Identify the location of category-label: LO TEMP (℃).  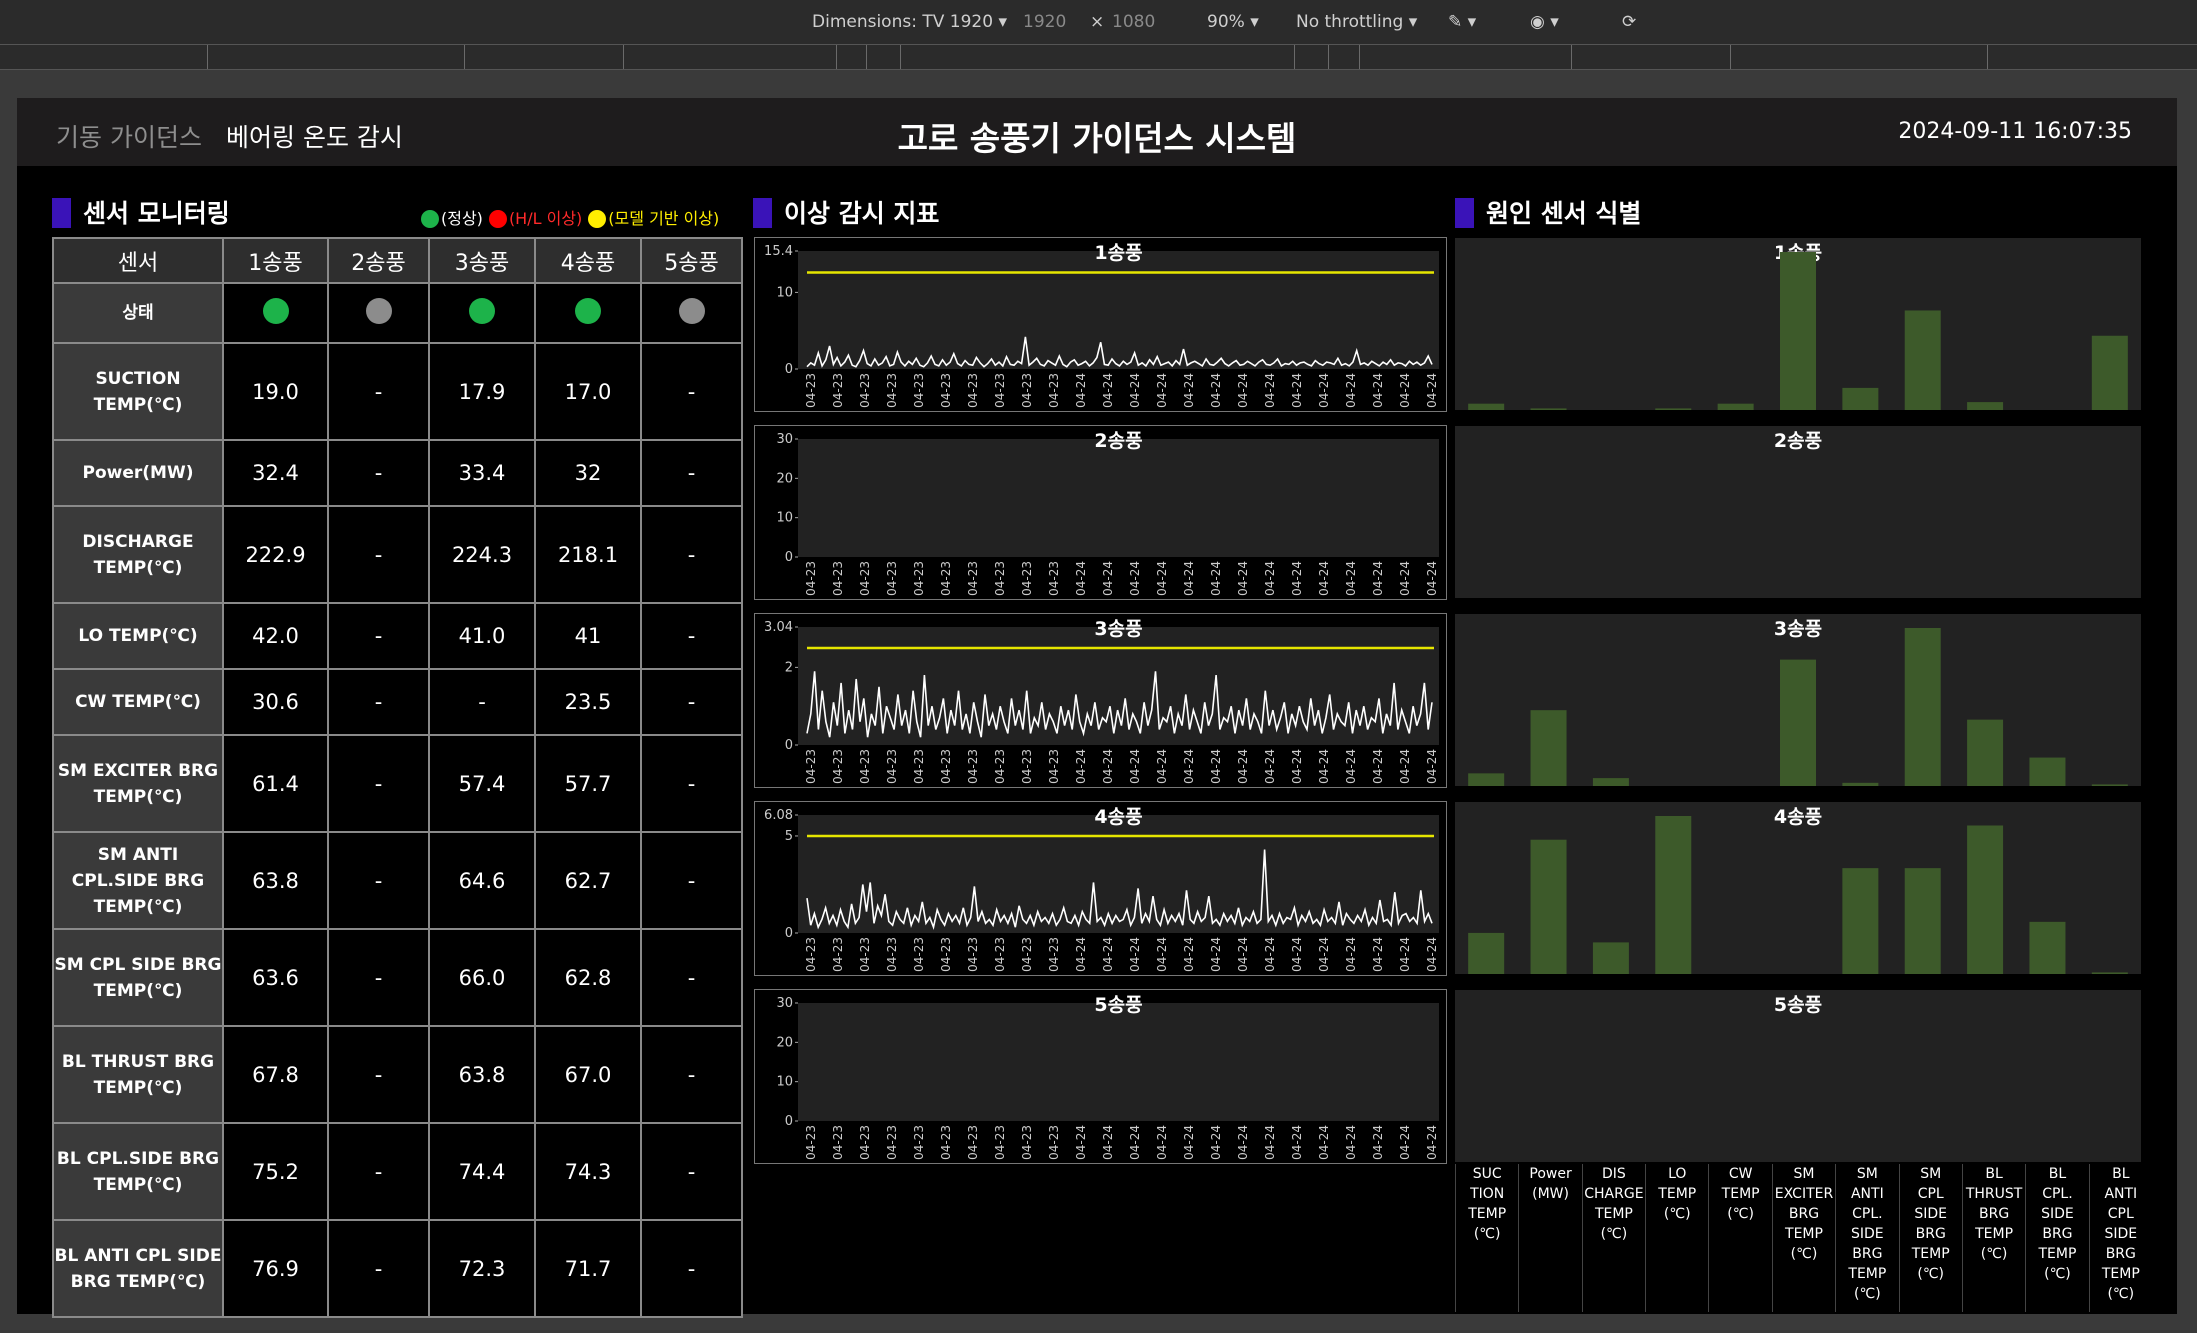
(1676, 1238).